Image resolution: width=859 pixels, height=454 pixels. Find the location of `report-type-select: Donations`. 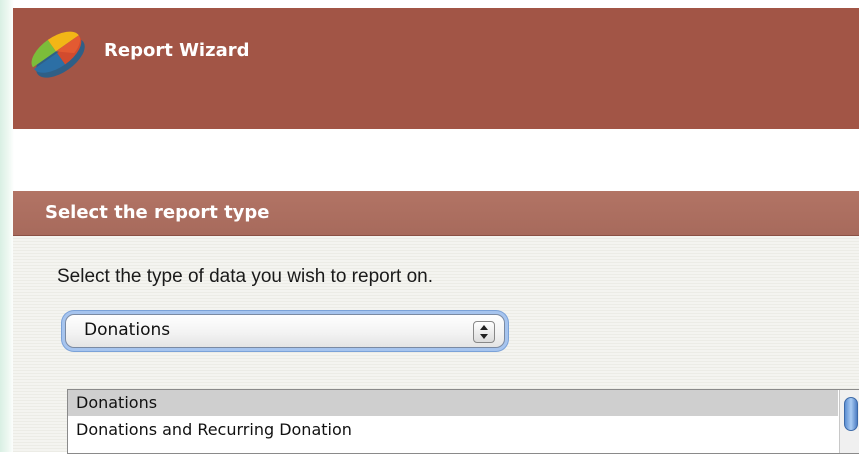

report-type-select: Donations is located at coordinates (285, 331).